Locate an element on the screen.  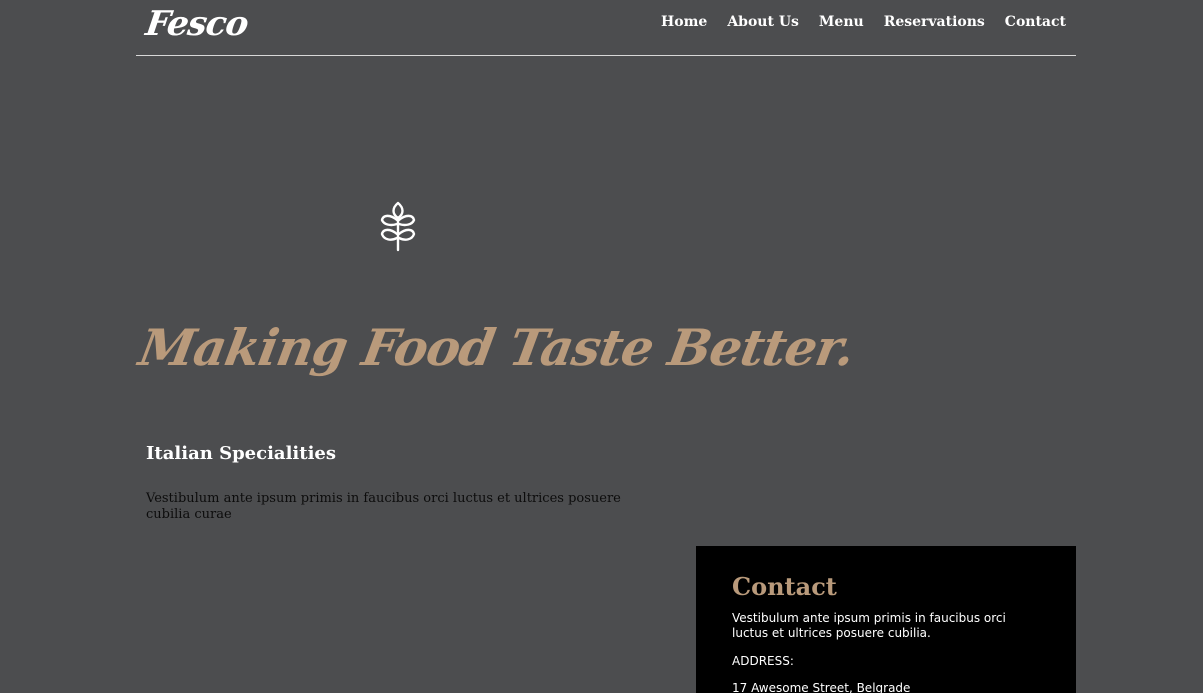
logo: Fesco is located at coordinates (196, 24).